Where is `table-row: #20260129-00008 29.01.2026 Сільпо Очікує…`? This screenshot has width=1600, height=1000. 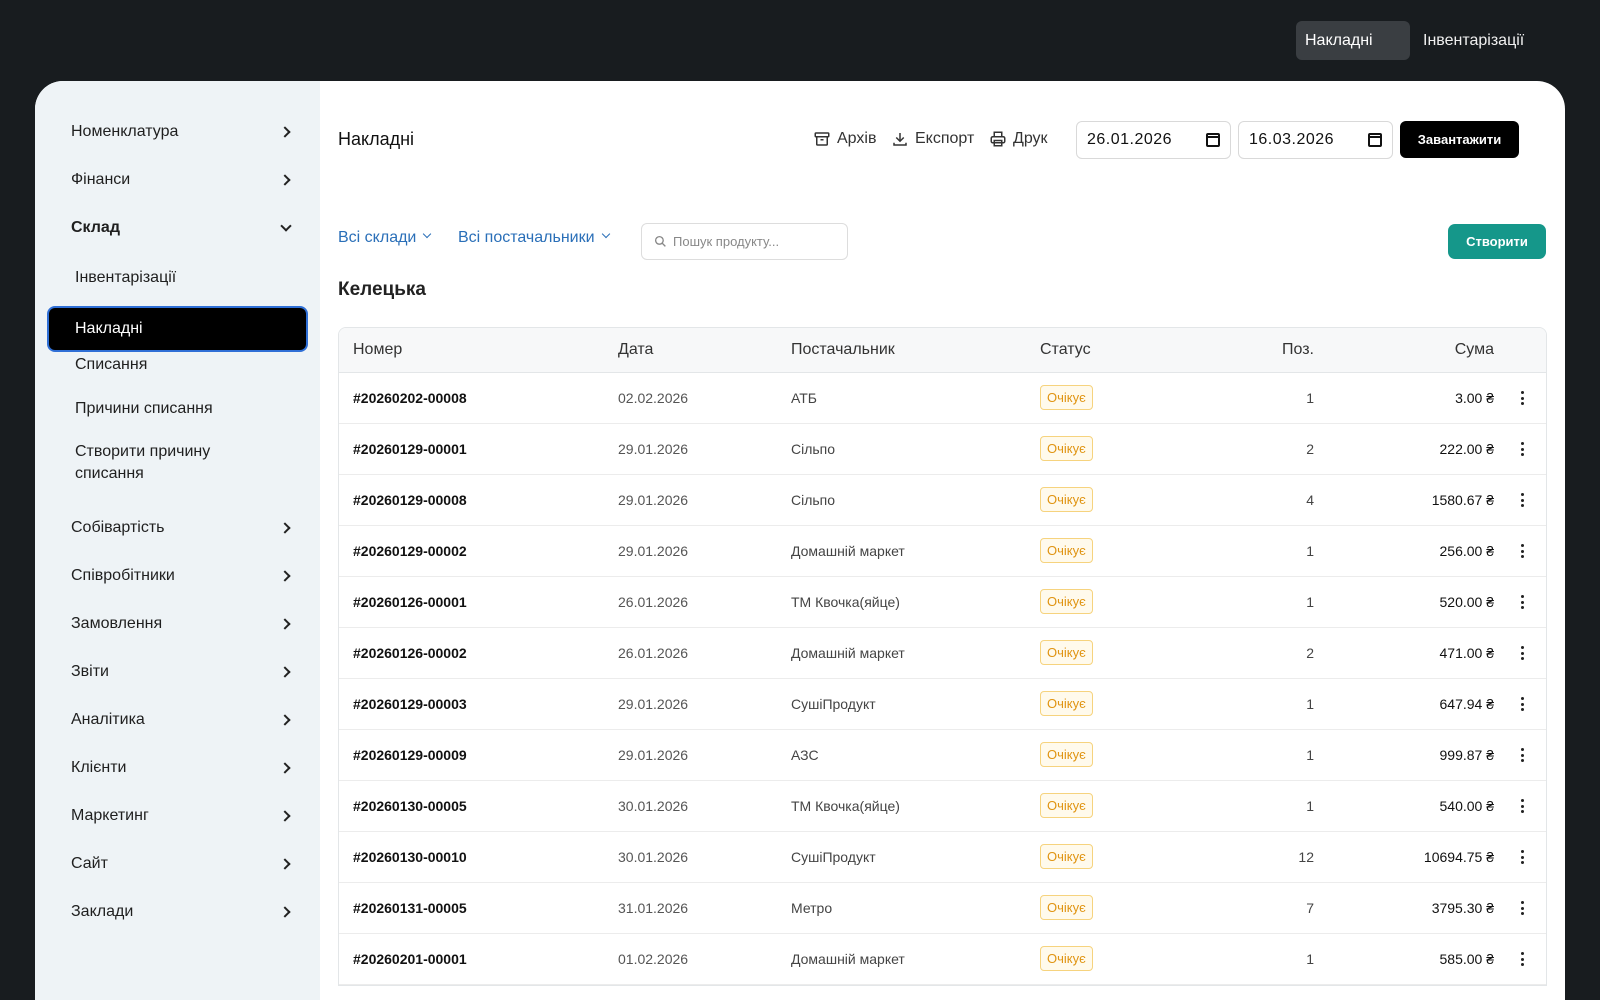 table-row: #20260129-00008 29.01.2026 Сільпо Очікує… is located at coordinates (942, 500).